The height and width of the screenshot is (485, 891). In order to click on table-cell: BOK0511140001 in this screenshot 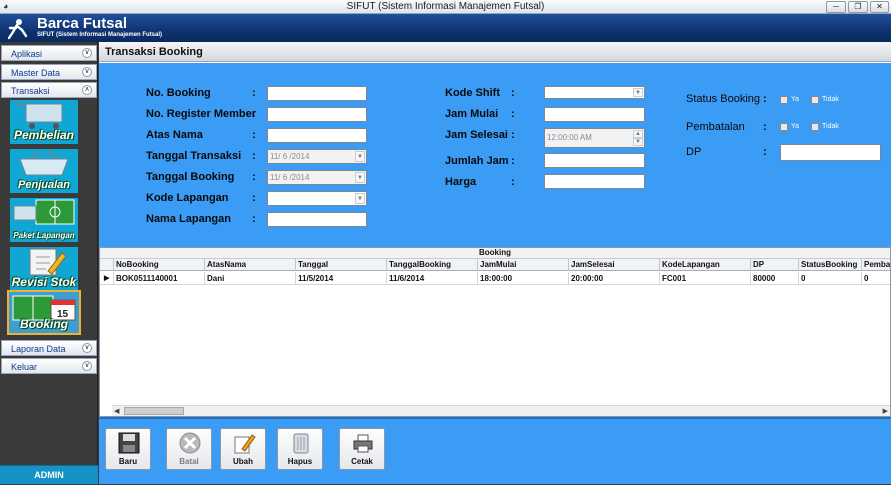, I will do `click(159, 278)`.